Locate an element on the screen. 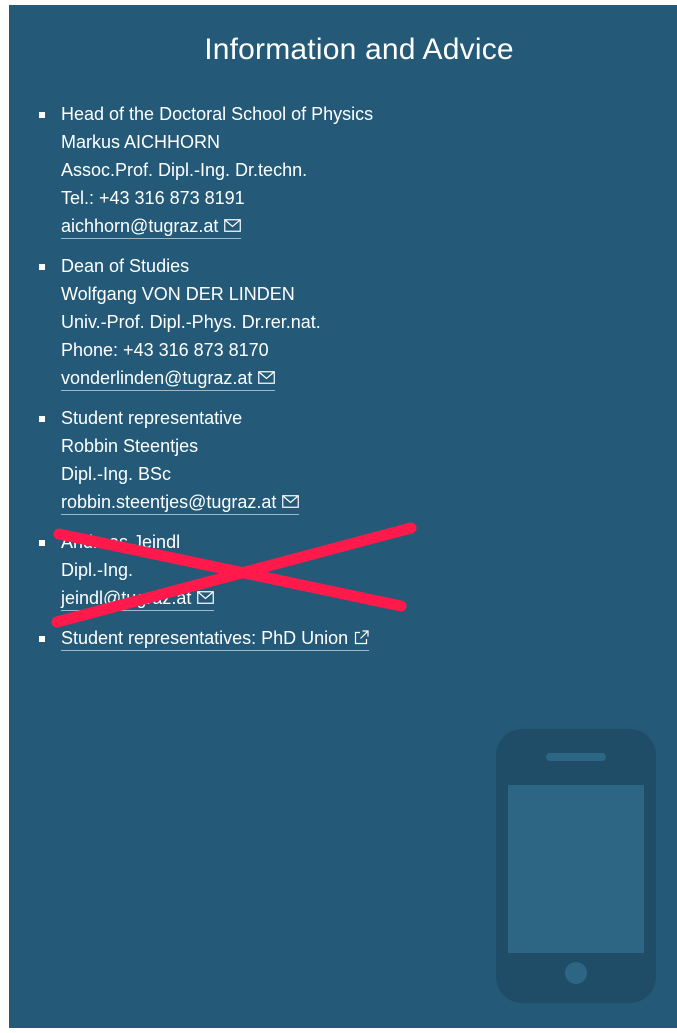 The height and width of the screenshot is (1033, 677). contact-item-phd-union: Student representatives: PhD Union is located at coordinates (329, 638).